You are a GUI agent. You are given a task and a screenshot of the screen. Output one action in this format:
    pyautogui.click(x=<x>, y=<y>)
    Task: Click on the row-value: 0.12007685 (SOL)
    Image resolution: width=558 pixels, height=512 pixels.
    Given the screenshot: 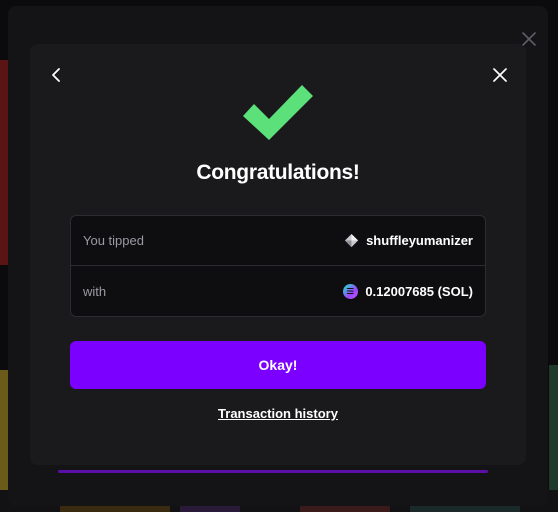 What is the action you would take?
    pyautogui.click(x=408, y=291)
    